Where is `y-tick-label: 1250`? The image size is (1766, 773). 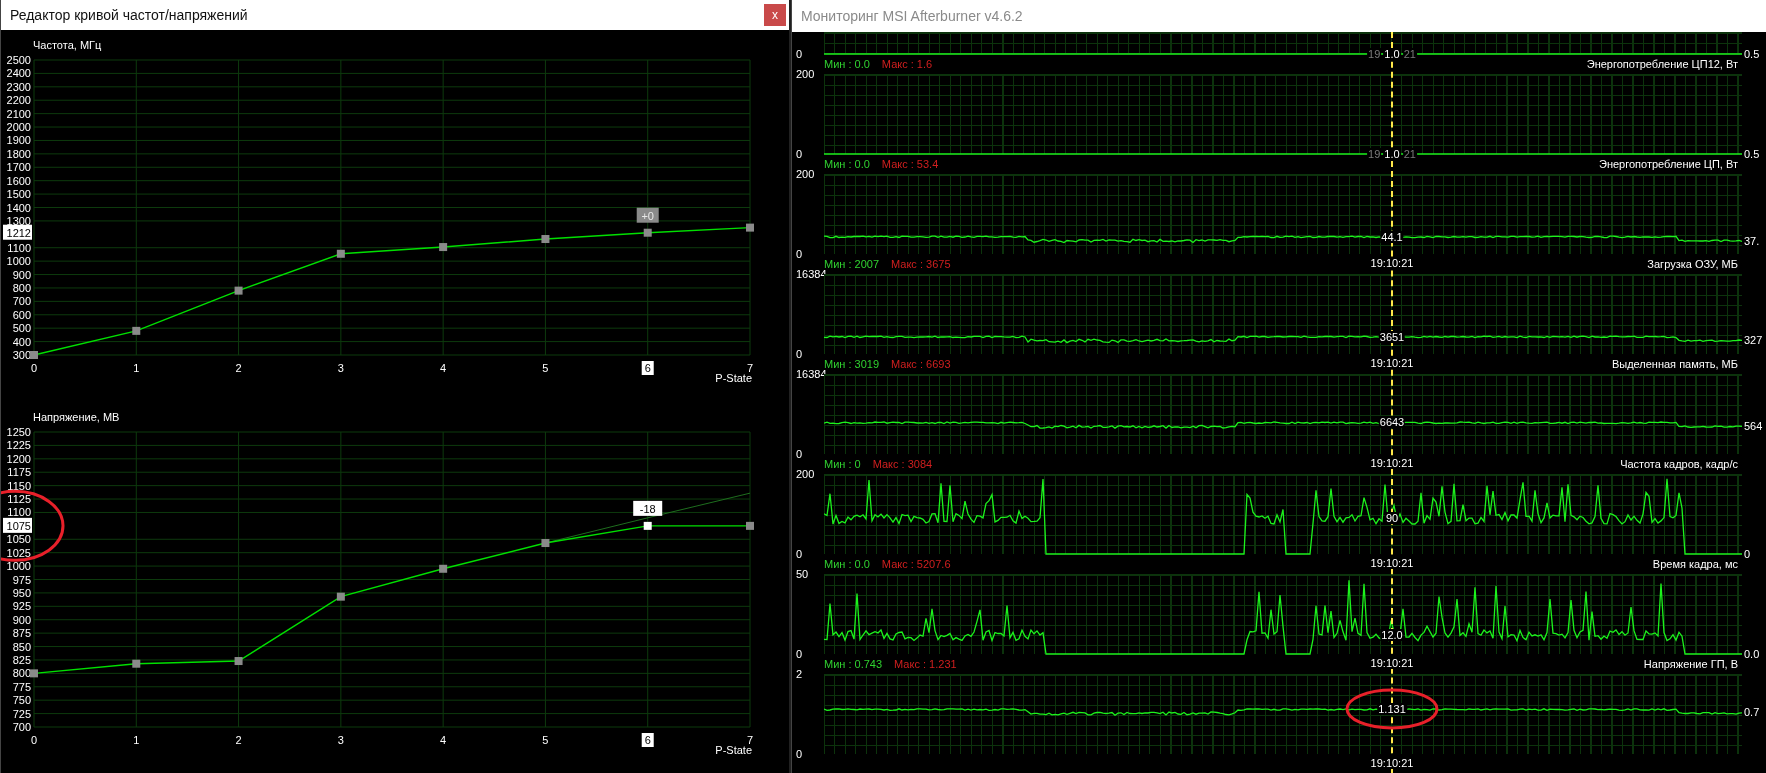
y-tick-label: 1250 is located at coordinates (18, 432).